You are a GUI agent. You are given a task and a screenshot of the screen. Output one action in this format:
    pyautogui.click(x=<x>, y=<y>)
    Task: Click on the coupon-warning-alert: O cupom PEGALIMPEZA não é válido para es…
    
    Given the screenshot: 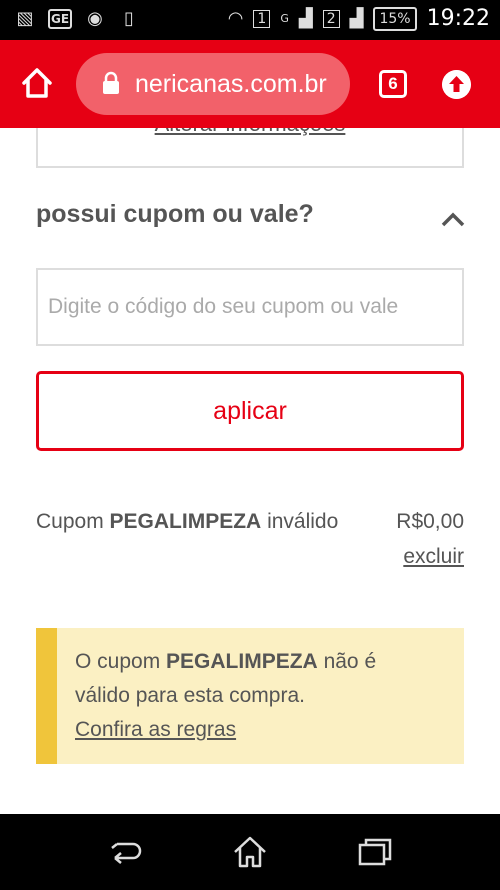 What is the action you would take?
    pyautogui.click(x=250, y=696)
    